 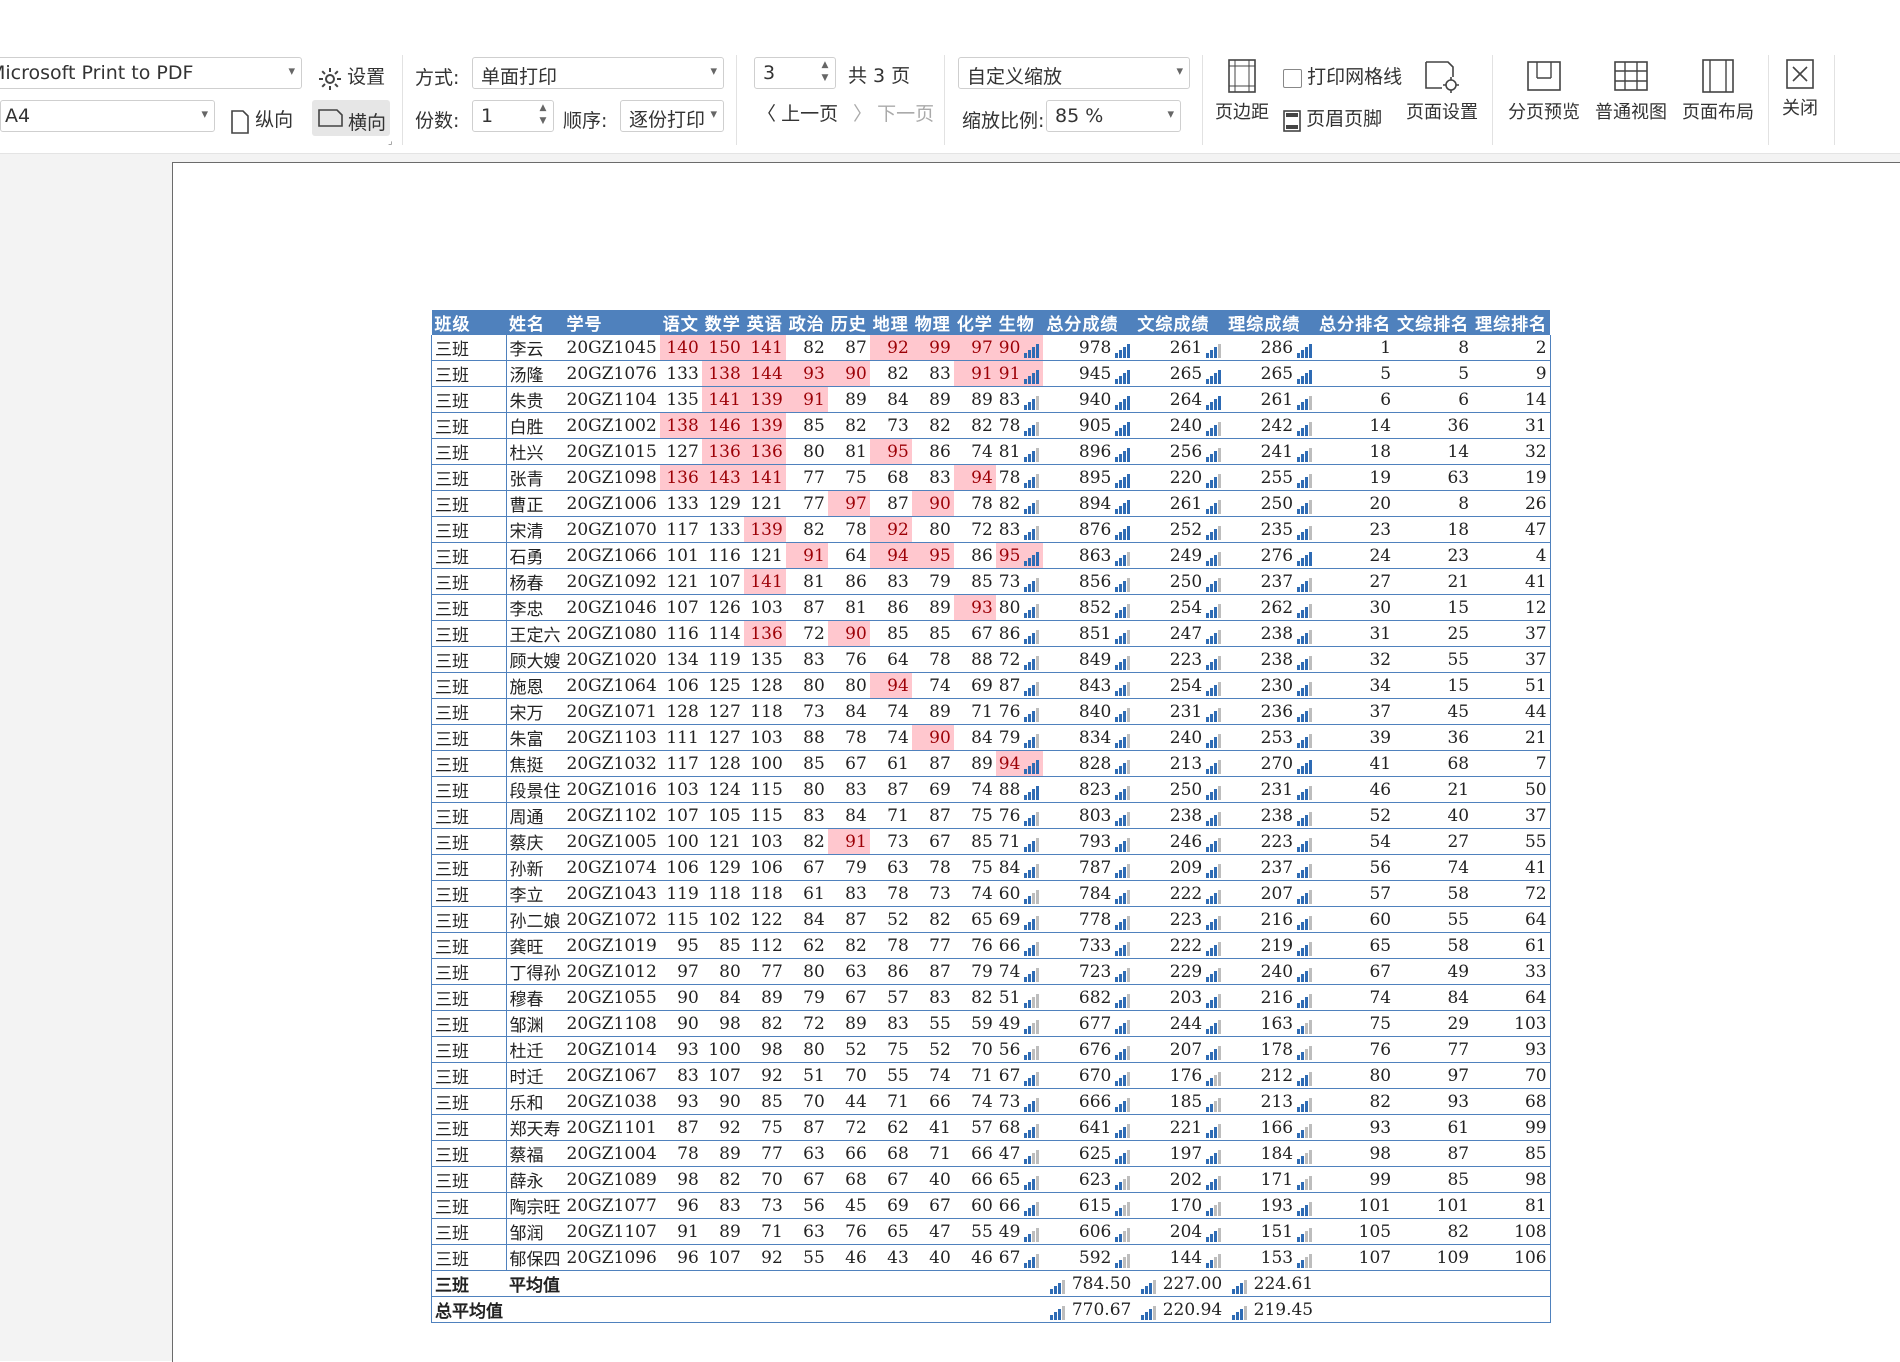 What do you see at coordinates (856, 1205) in the screenshot?
I see `cell-value: 45` at bounding box center [856, 1205].